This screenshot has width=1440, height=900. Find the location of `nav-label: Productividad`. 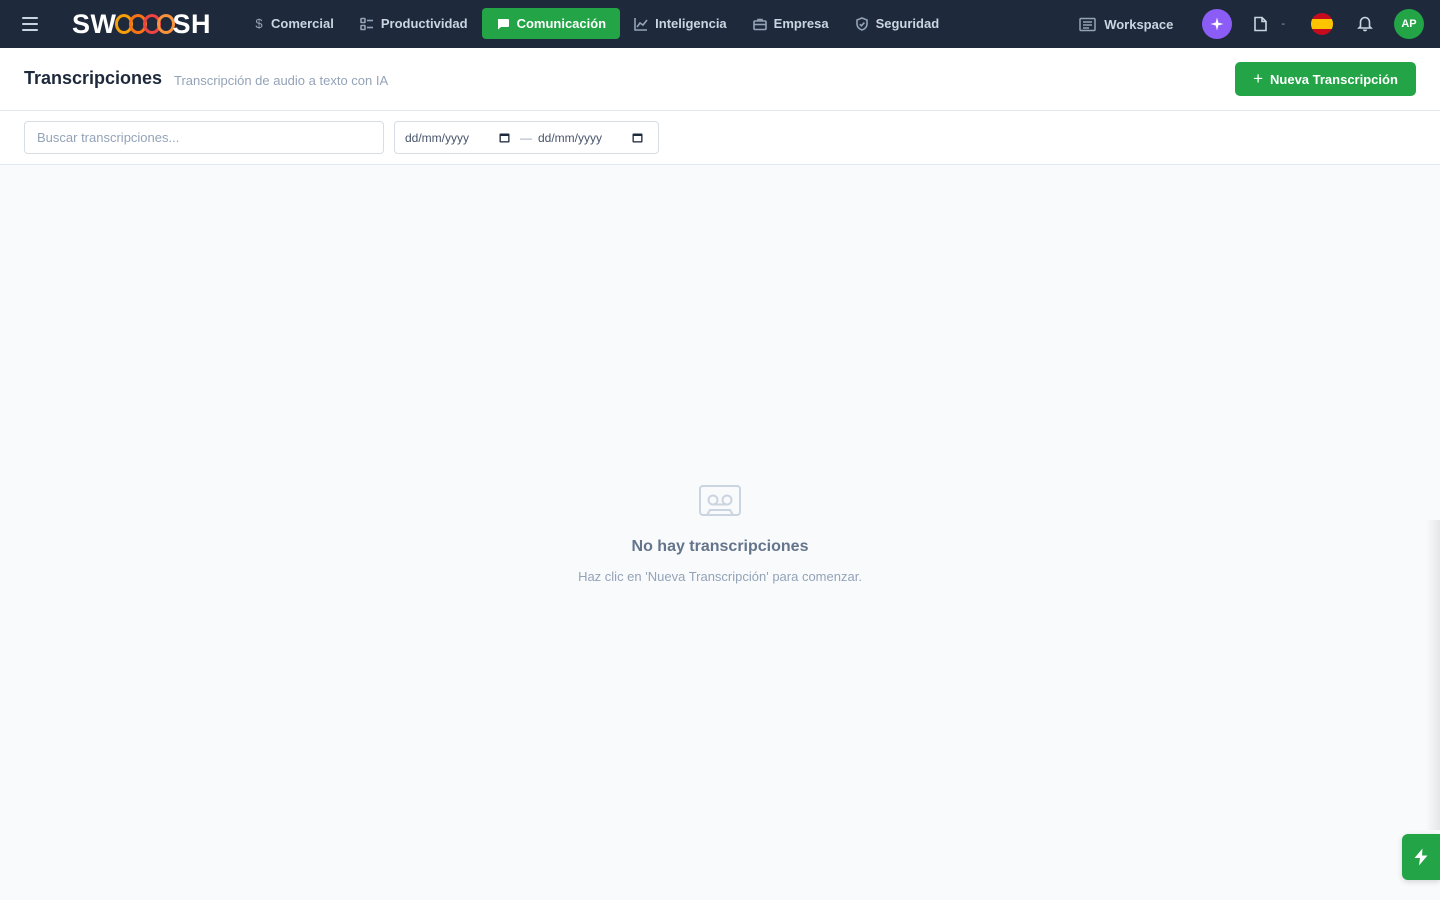

nav-label: Productividad is located at coordinates (424, 23).